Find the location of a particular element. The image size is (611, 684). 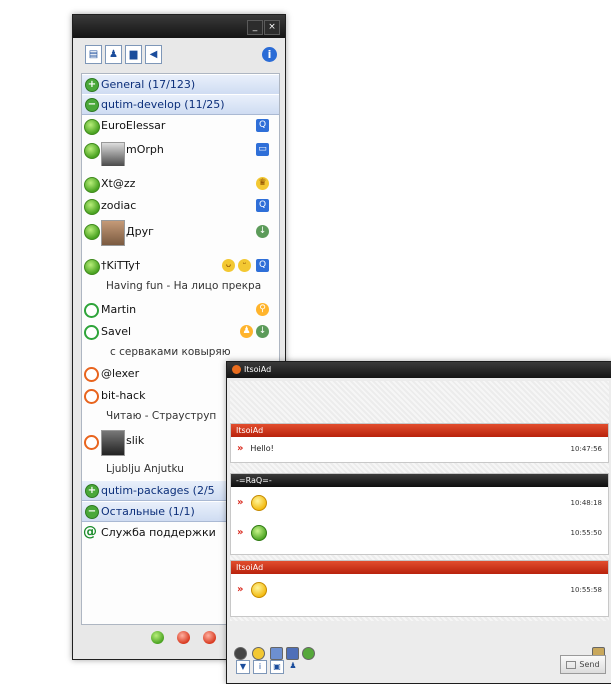

contact-morph: mOrph ▭ is located at coordinates (180, 153).